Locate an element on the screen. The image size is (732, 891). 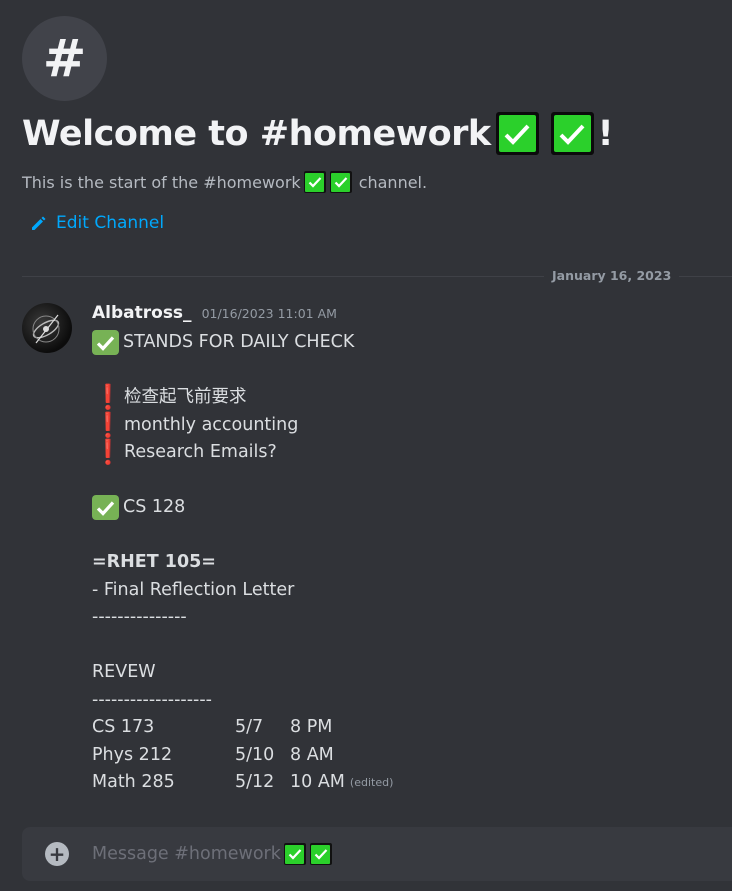
review-row: Math 285 5/12 10 AM (edited) is located at coordinates (242, 783).